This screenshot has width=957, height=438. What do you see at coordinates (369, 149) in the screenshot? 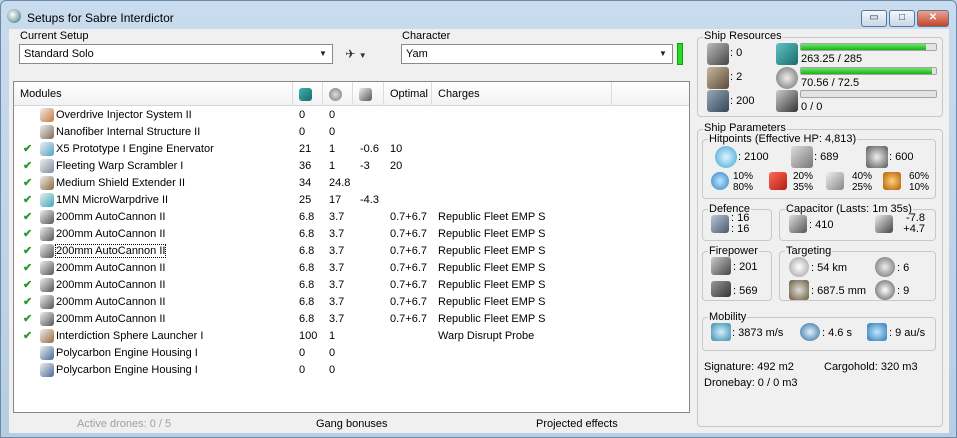
I see `module-capacitor: -0.6` at bounding box center [369, 149].